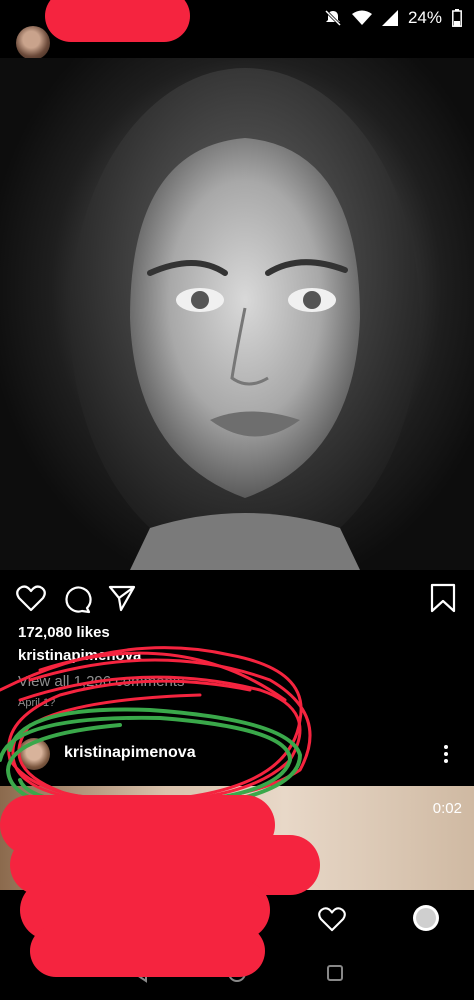 This screenshot has width=474, height=1000. Describe the element at coordinates (117, 21) in the screenshot. I see `redaction-top` at that location.